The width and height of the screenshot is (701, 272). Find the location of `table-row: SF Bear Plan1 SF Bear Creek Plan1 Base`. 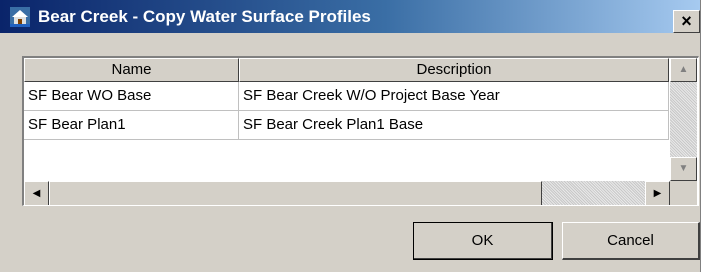

table-row: SF Bear Plan1 SF Bear Creek Plan1 Base is located at coordinates (346, 125).